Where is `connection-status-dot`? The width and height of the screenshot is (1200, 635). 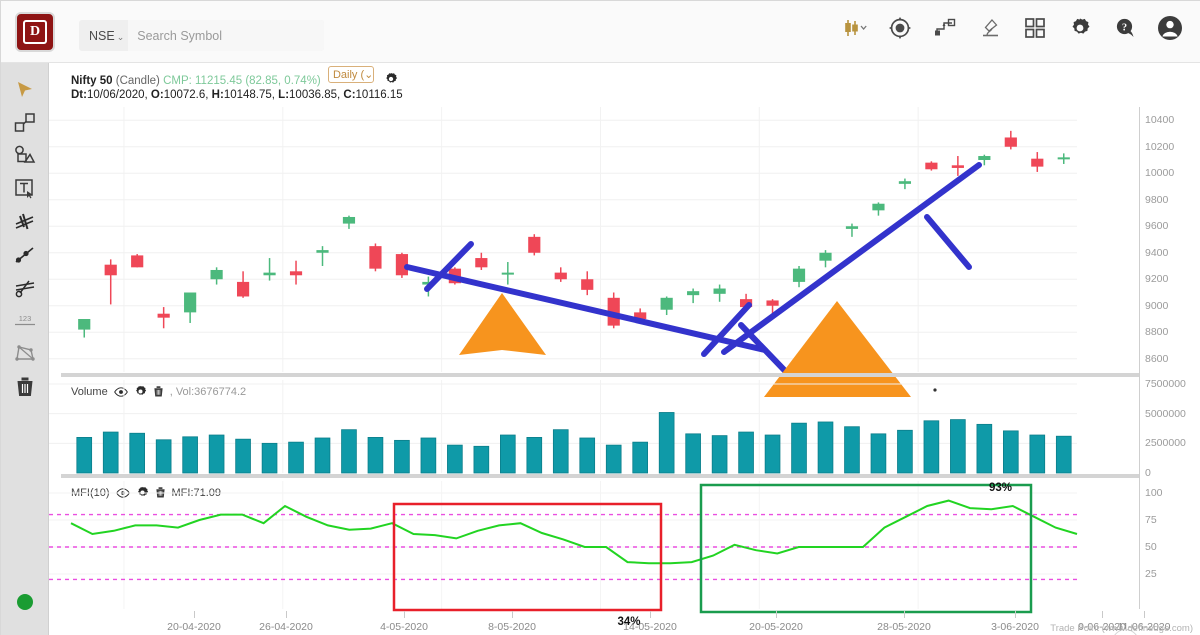 connection-status-dot is located at coordinates (25, 602).